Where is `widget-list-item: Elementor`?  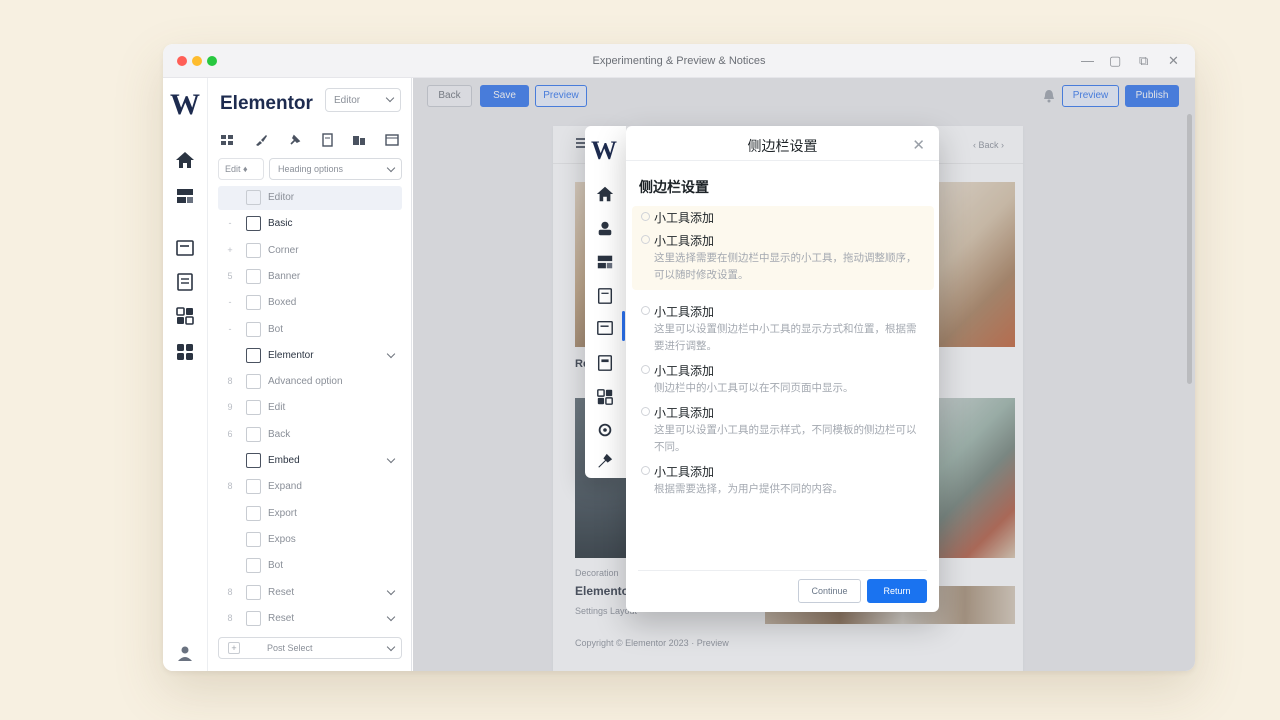
widget-list-item: Elementor is located at coordinates (310, 356).